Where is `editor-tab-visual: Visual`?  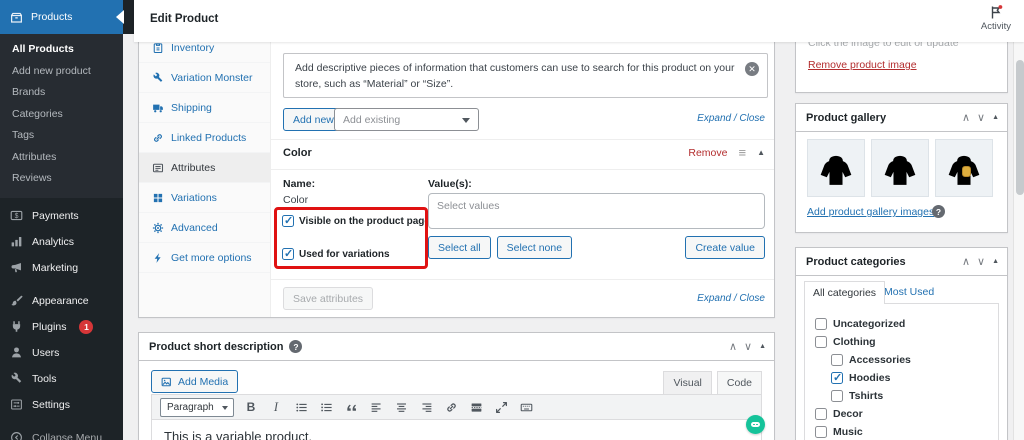
editor-tab-visual: Visual is located at coordinates (687, 382).